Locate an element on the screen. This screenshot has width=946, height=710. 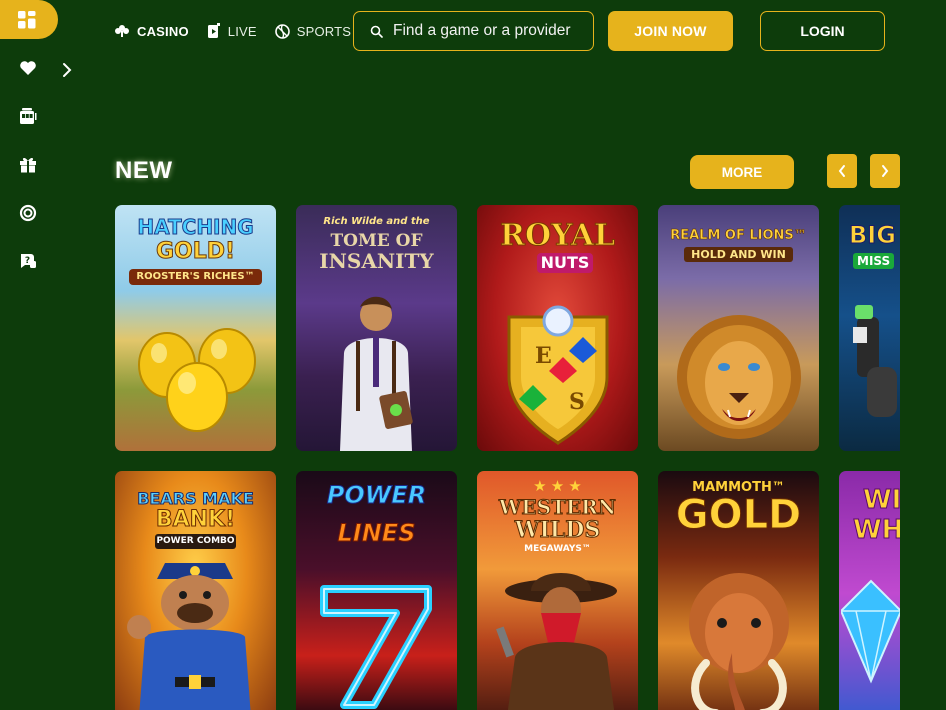
game-title-line1: HATCHING is located at coordinates (195, 227).